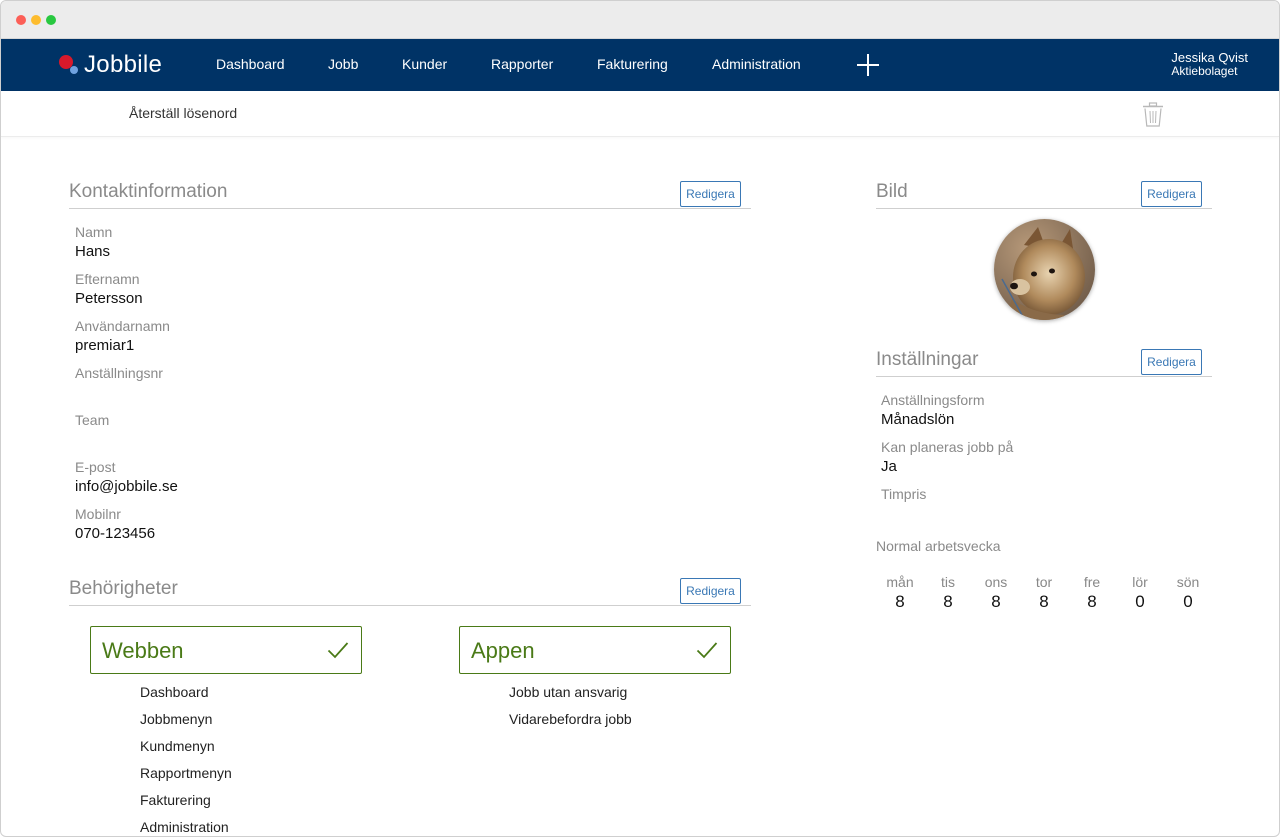 The height and width of the screenshot is (837, 1280). Describe the element at coordinates (183, 113) in the screenshot. I see `reset-password-link: Återställ lösenord` at that location.